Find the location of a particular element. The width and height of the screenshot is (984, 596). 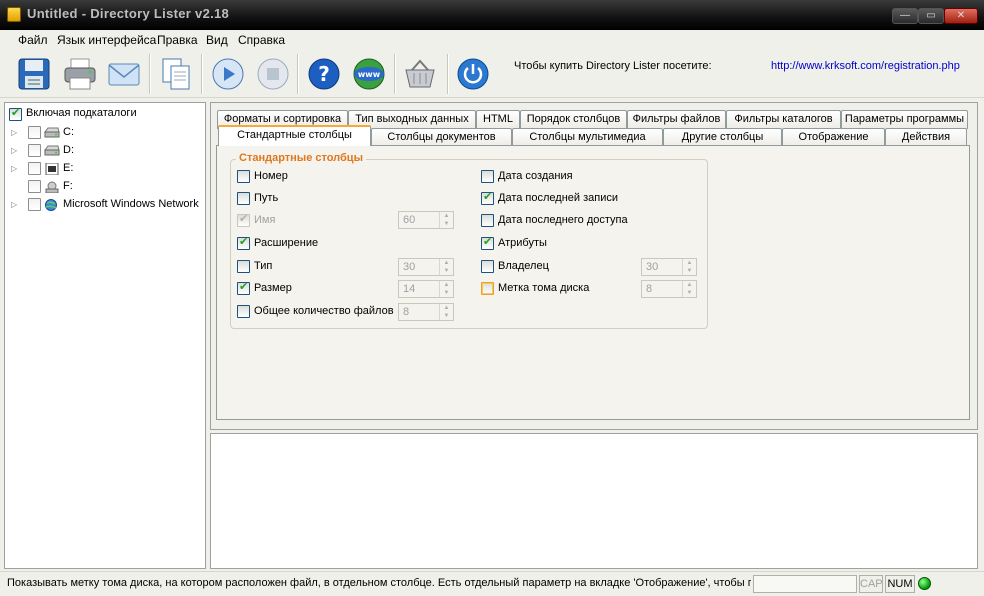

include-subfolders-checkbox: Включая подкаталоги is located at coordinates (105, 114).